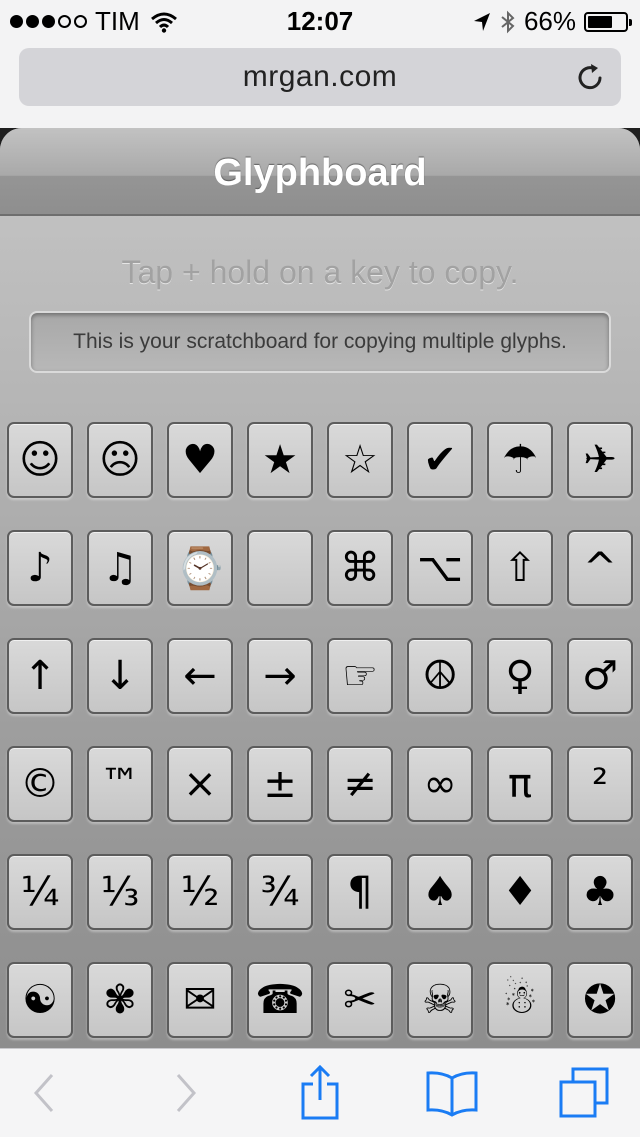  What do you see at coordinates (200, 892) in the screenshot?
I see `glyph-key-one-half: ½` at bounding box center [200, 892].